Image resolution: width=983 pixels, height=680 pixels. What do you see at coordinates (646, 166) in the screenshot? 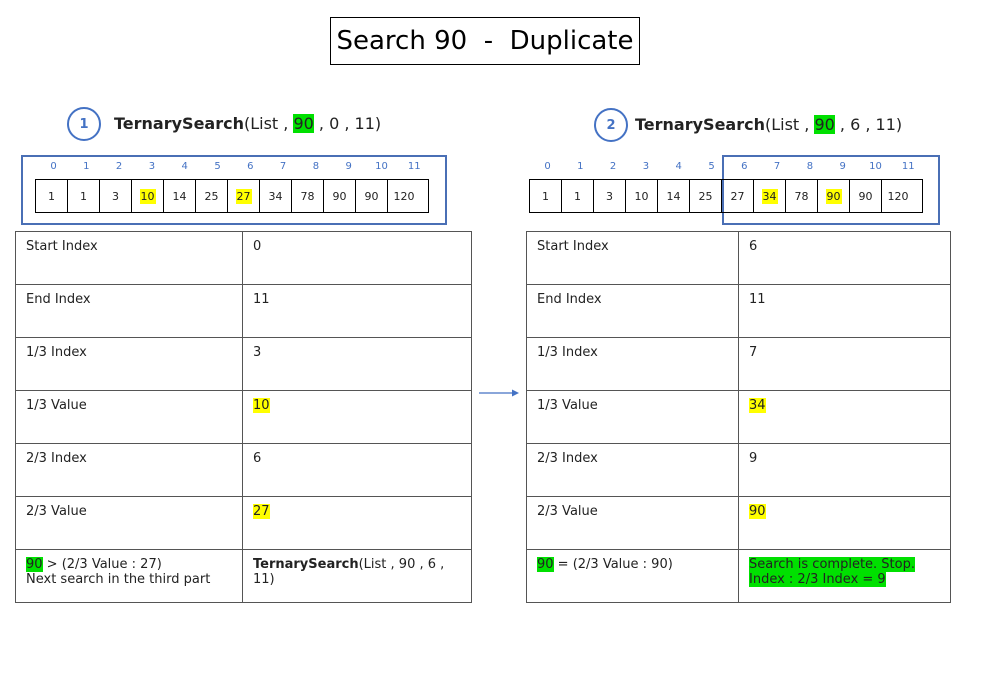
I see `array-index-label: 3` at bounding box center [646, 166].